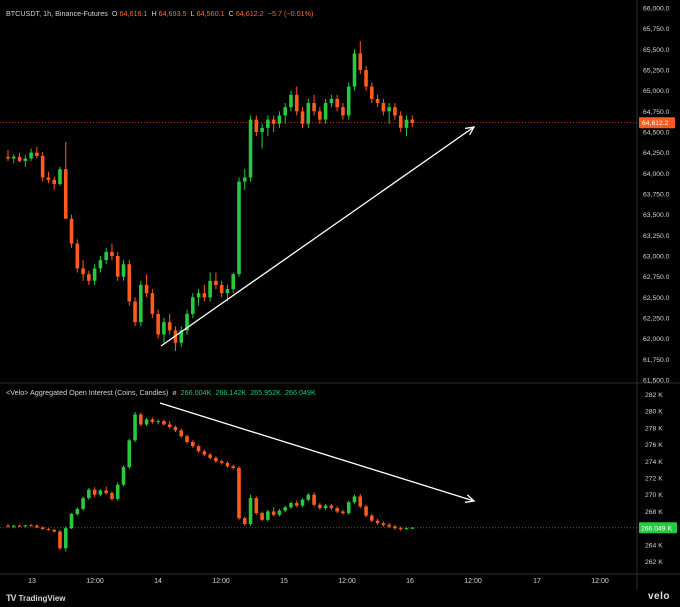 Image resolution: width=680 pixels, height=607 pixels. What do you see at coordinates (654, 512) in the screenshot?
I see `oi-tick-label: 268 K` at bounding box center [654, 512].